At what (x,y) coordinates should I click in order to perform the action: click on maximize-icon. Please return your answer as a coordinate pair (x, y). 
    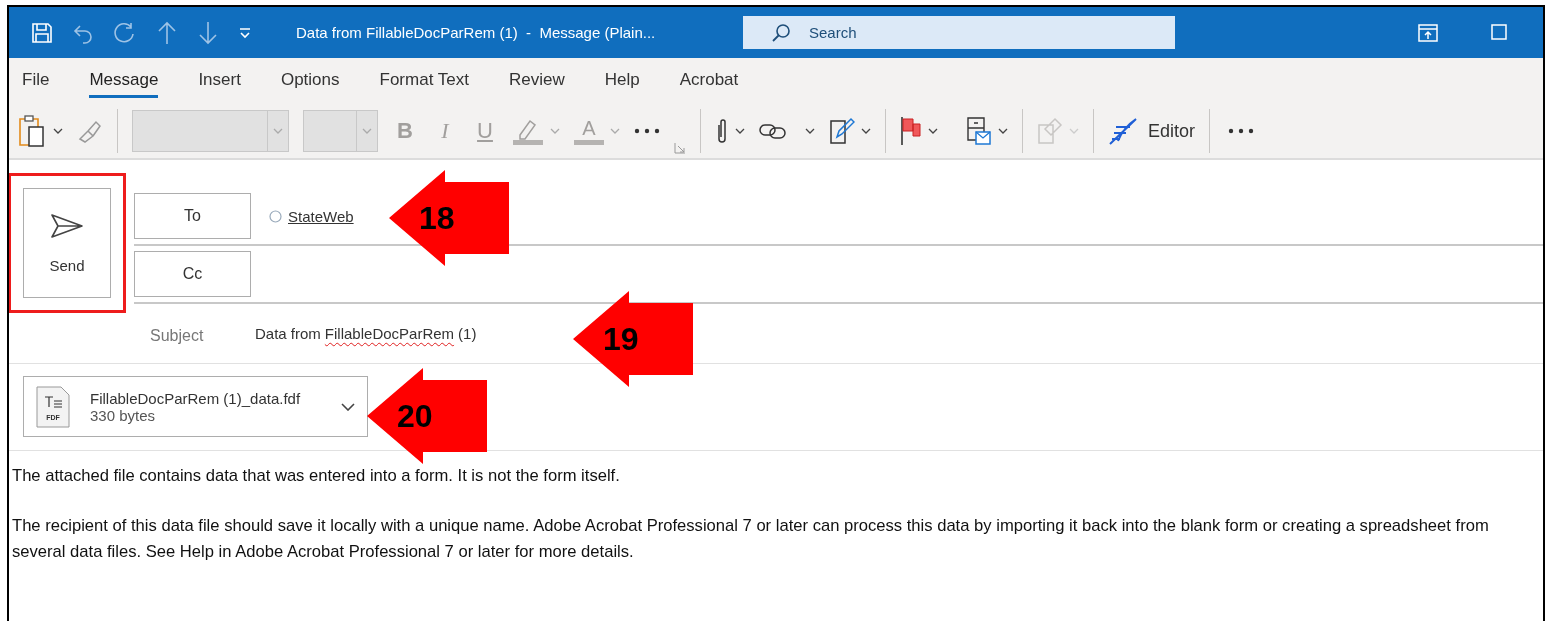
    Looking at the image, I should click on (1499, 31).